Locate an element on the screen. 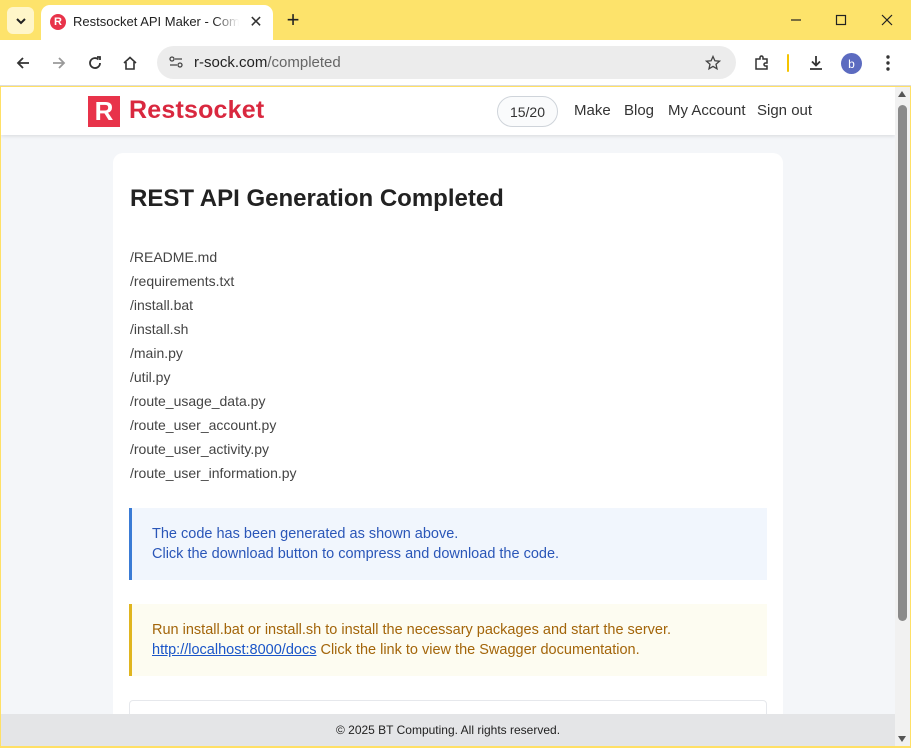 This screenshot has width=911, height=748. tab-title: Restsocket API Maker - Completed is located at coordinates (156, 21).